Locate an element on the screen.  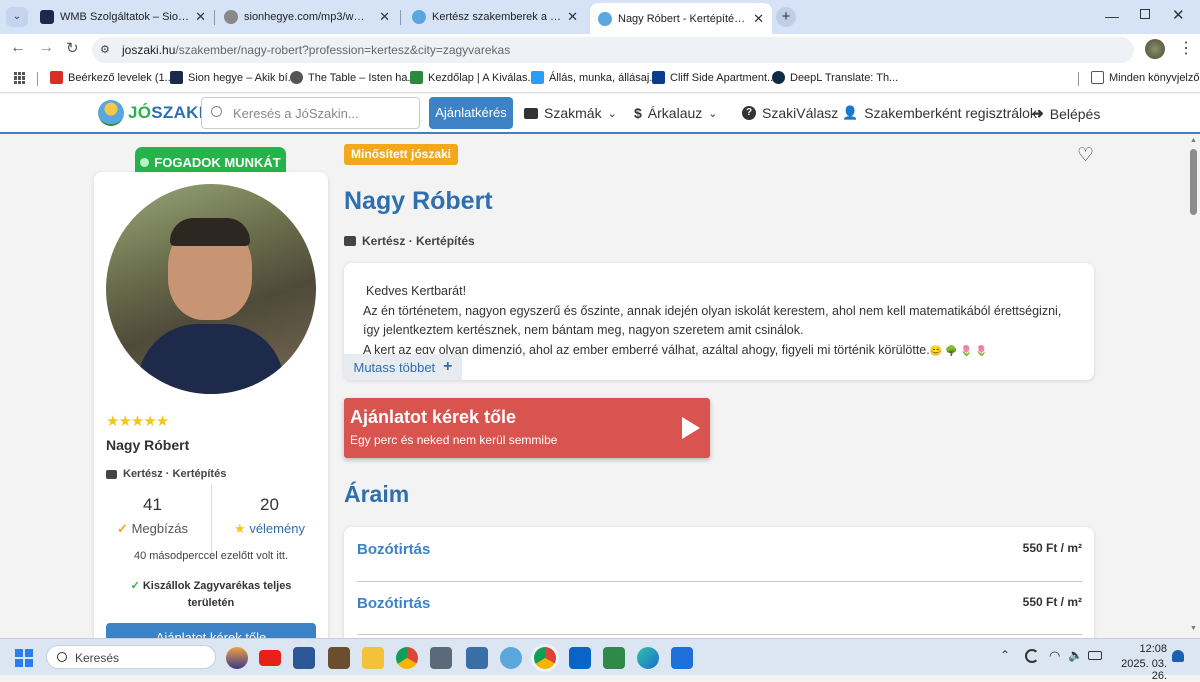
show-more-button: Mutass többet + is located at coordinates (403, 367).